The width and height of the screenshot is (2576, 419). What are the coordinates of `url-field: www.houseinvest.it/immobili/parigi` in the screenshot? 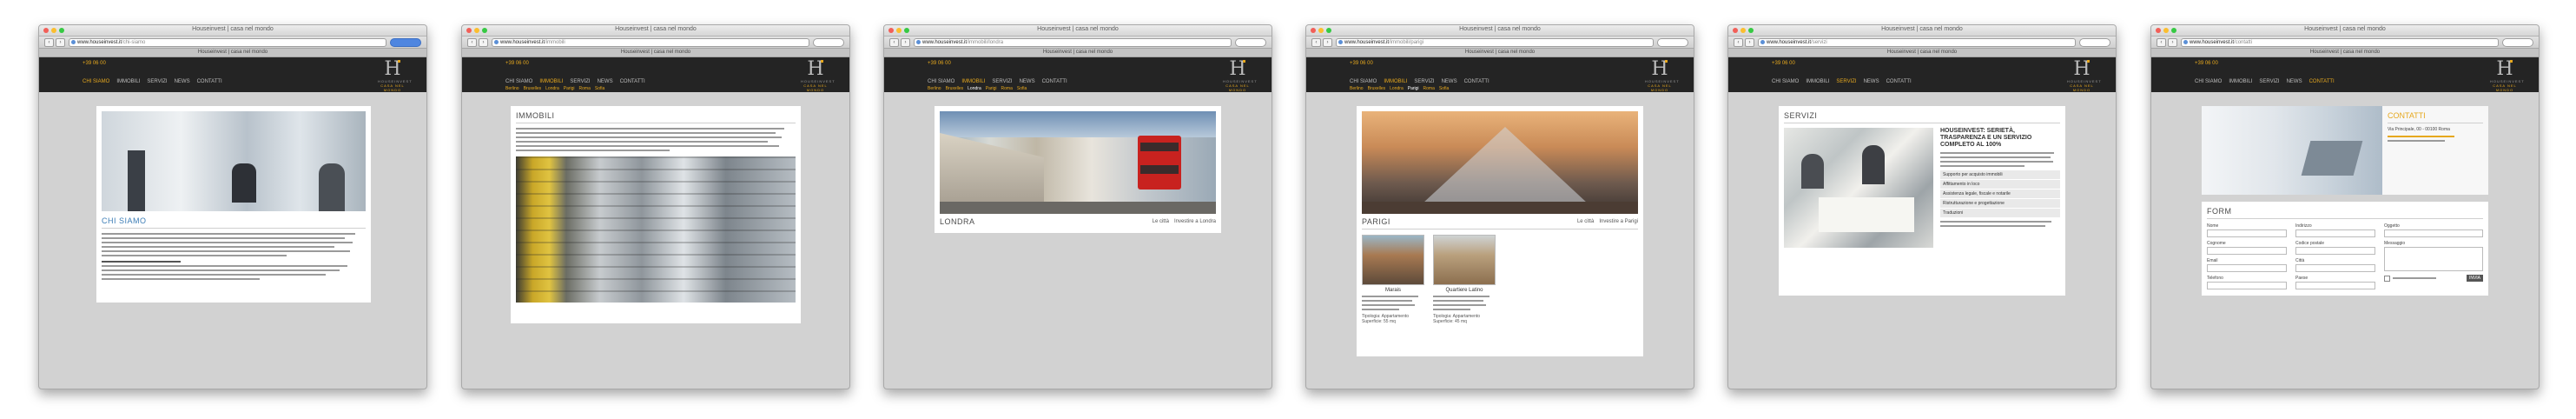 It's located at (1495, 42).